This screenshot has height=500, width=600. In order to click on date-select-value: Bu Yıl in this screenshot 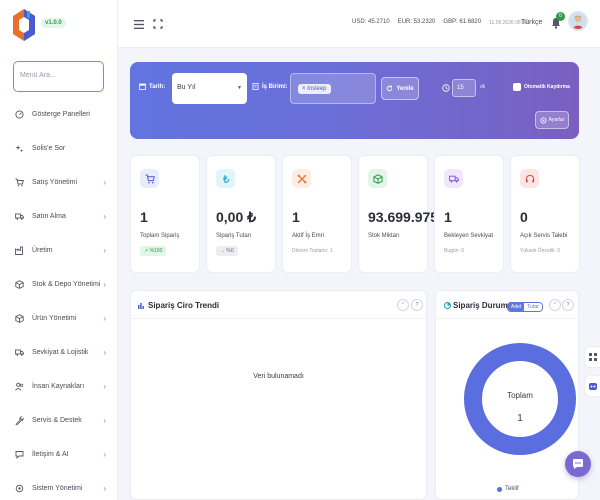, I will do `click(186, 87)`.